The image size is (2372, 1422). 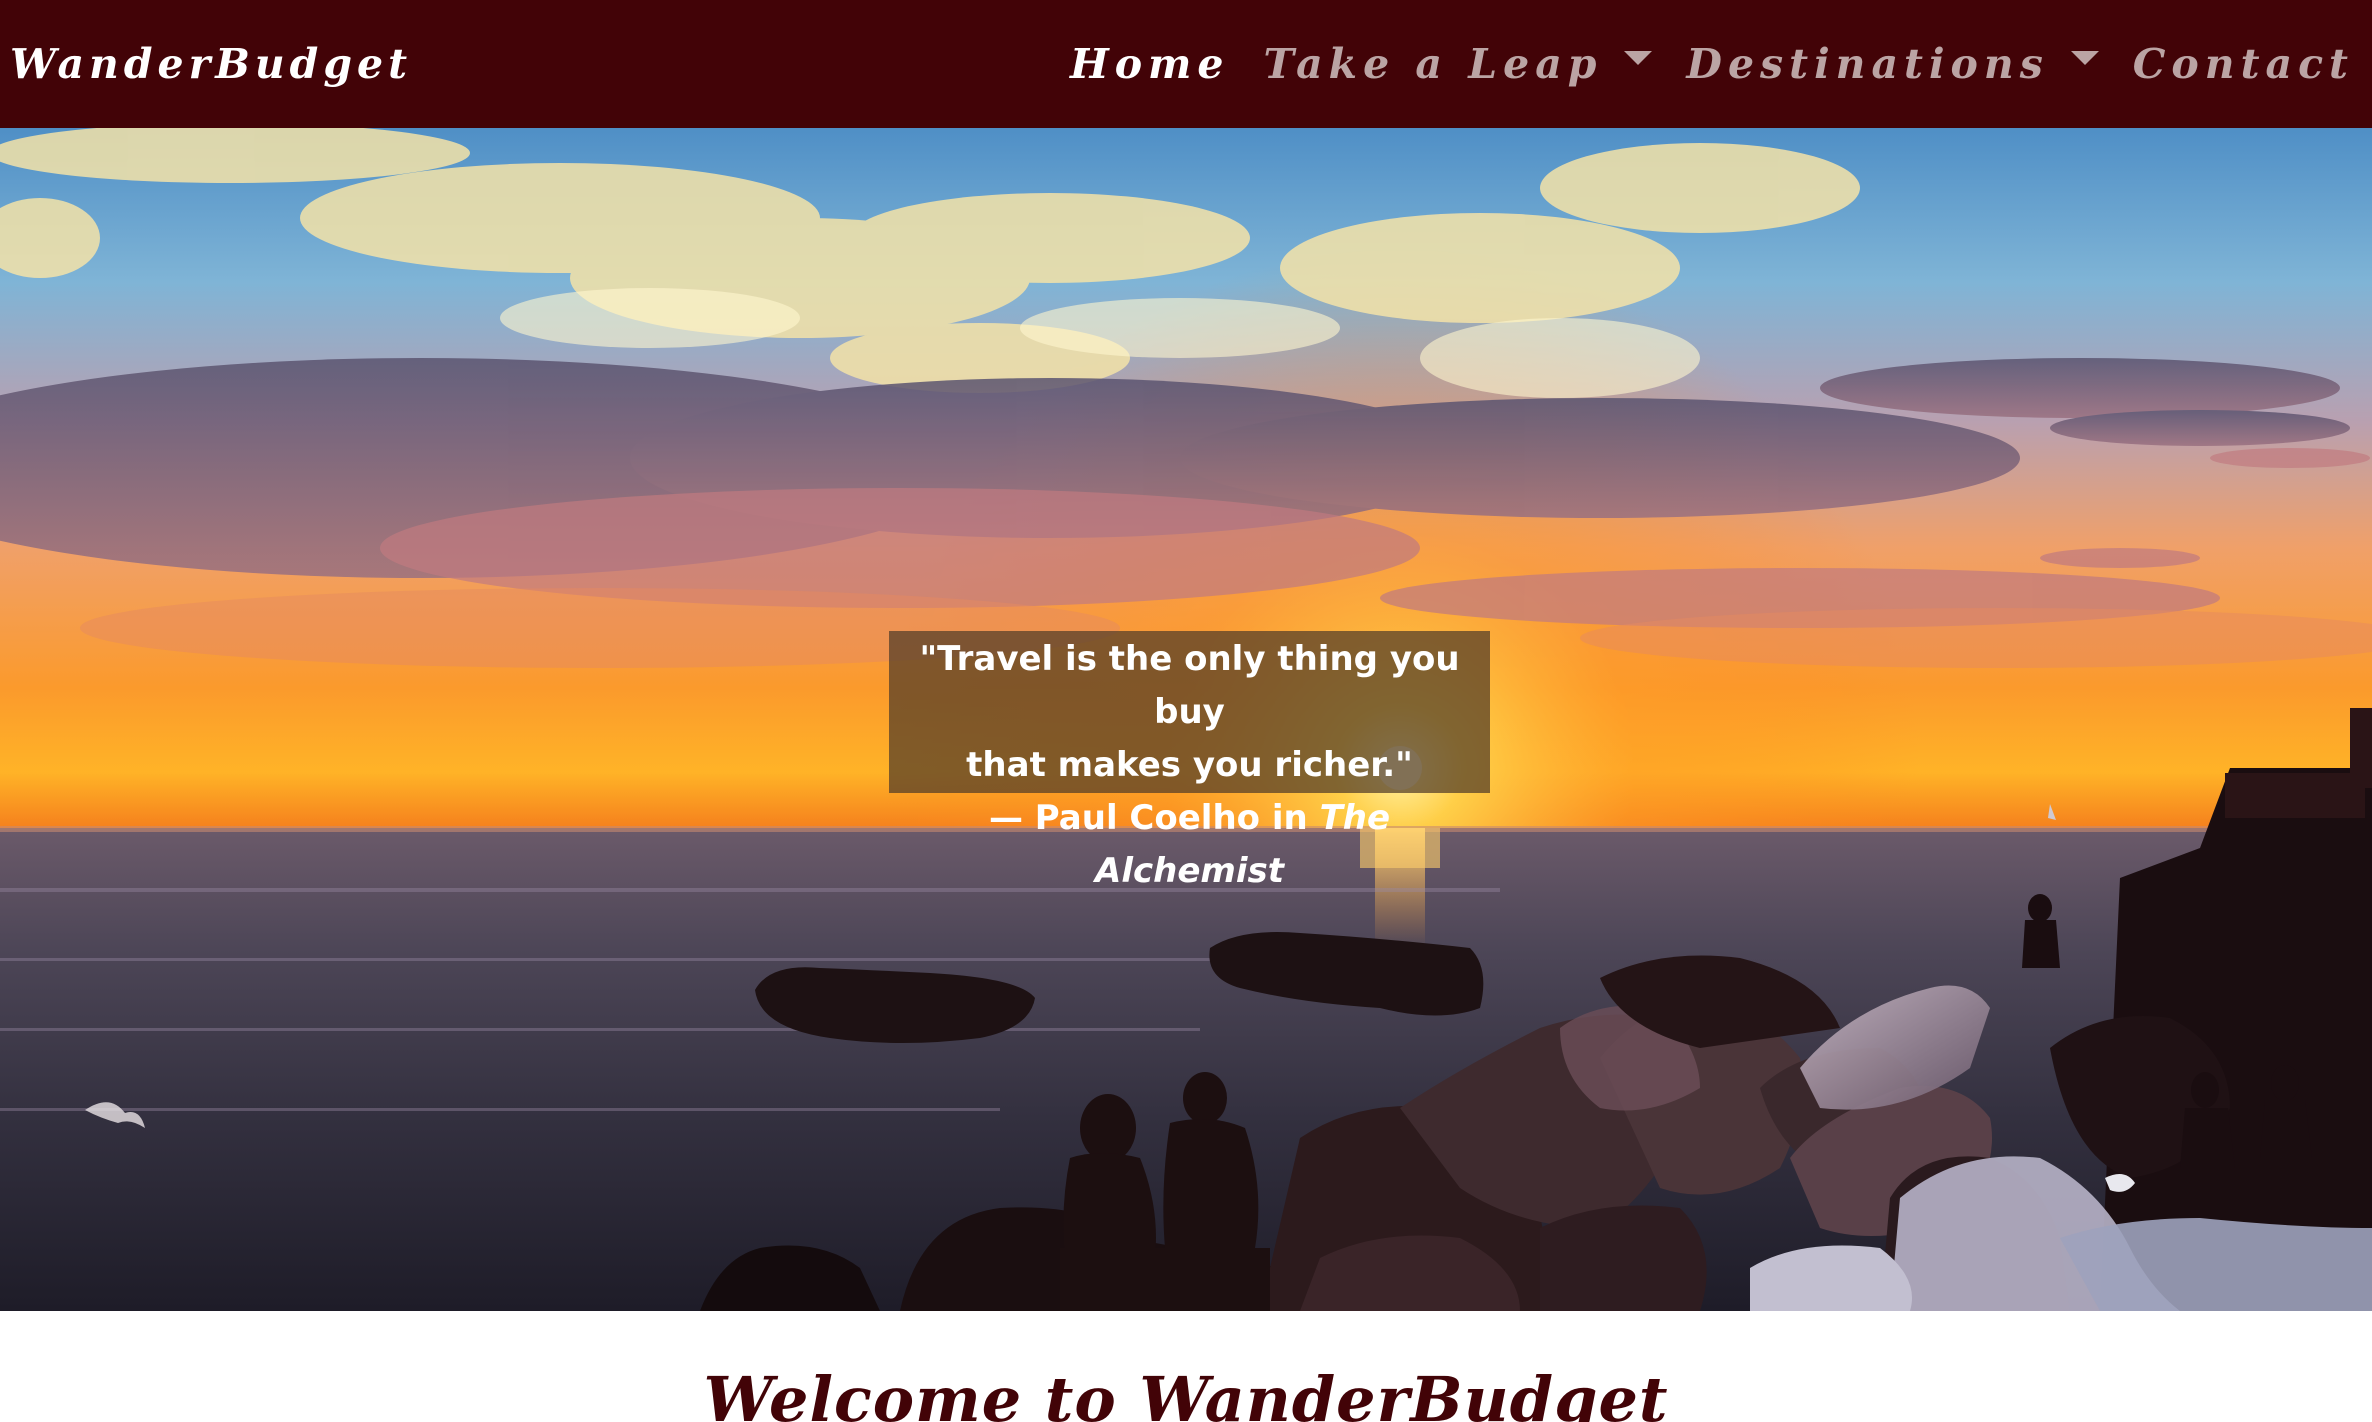 I want to click on welcome-section: Welcome to WanderBudget, so click(x=1186, y=1366).